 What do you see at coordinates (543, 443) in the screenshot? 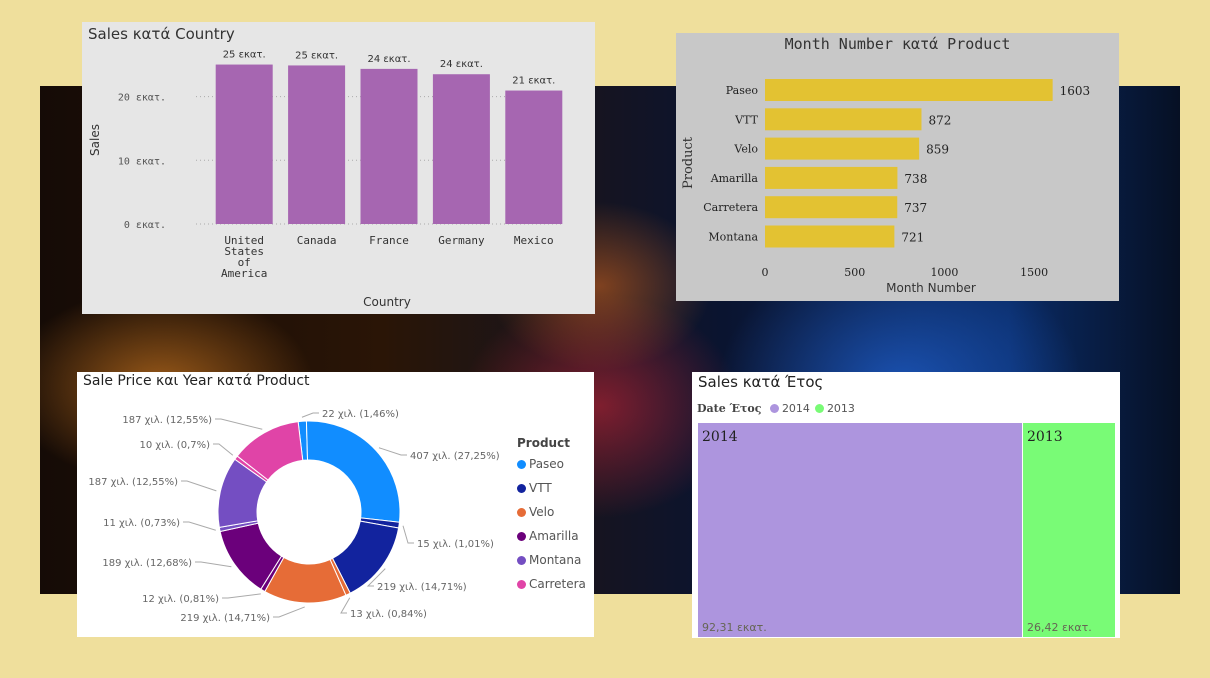
I see `legend-title: Product` at bounding box center [543, 443].